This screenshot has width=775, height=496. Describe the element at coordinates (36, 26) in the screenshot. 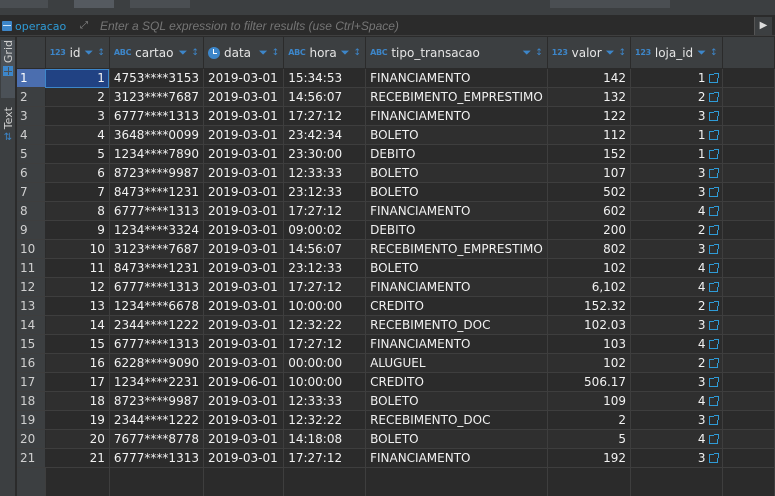

I see `entity-selector: operacao` at that location.